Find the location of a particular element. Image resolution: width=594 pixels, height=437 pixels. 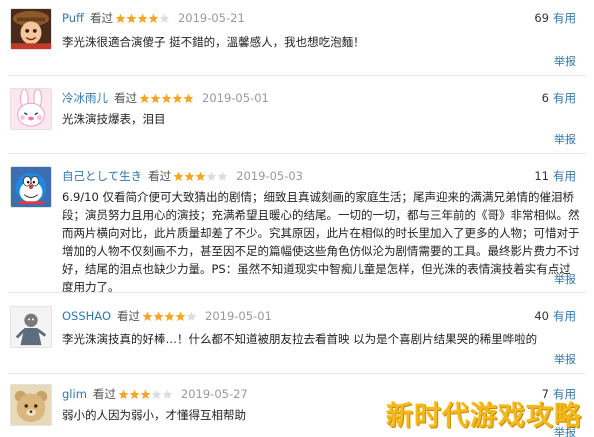

useful-vote: 11 有用 is located at coordinates (555, 176).